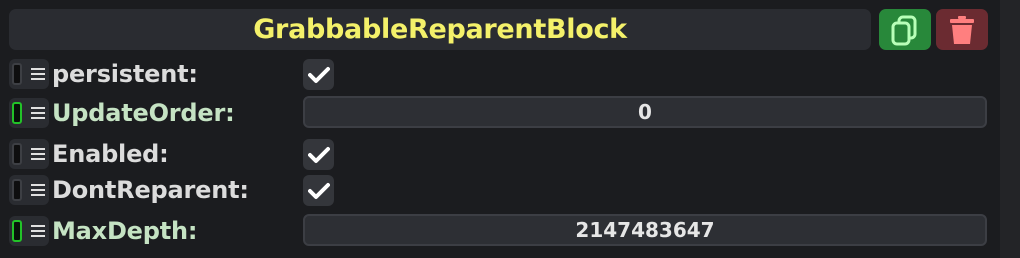  I want to click on duplicate-button, so click(905, 29).